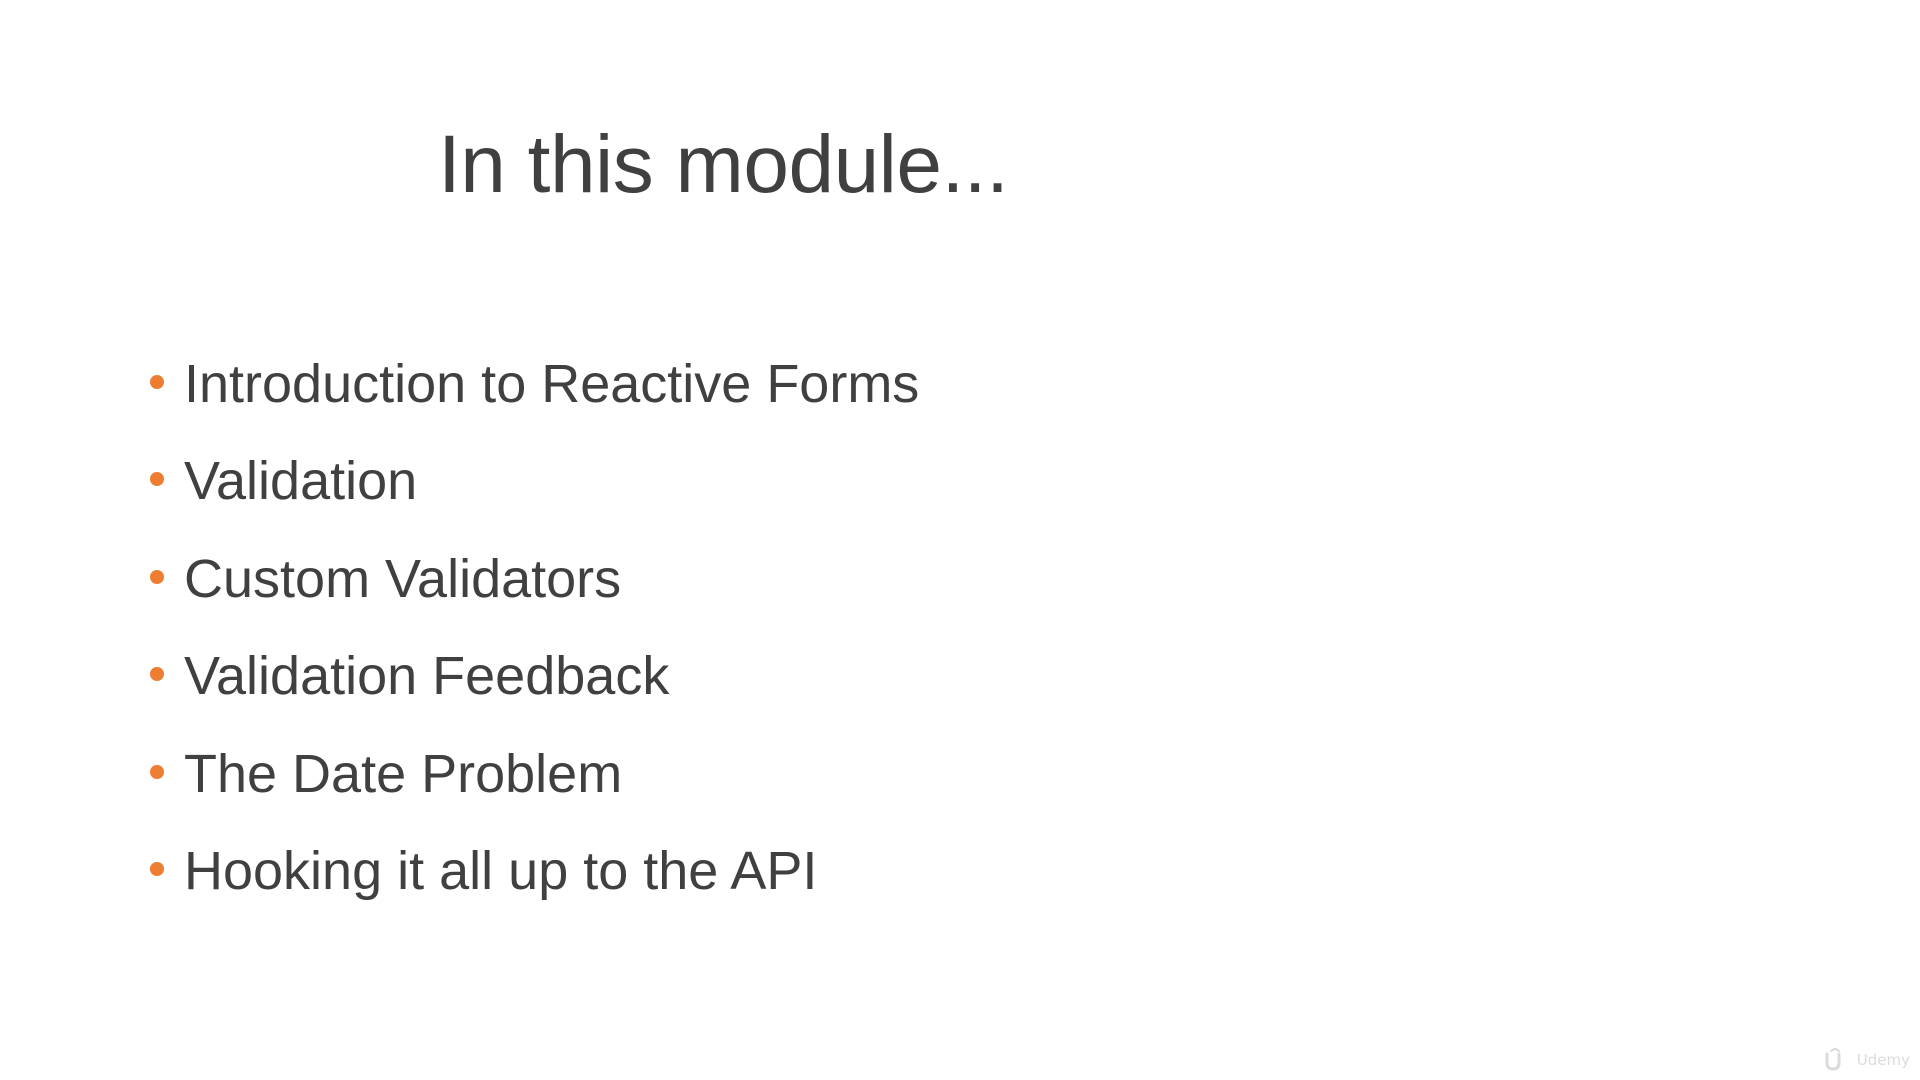 Image resolution: width=1920 pixels, height=1080 pixels. I want to click on list-item: Custom Validators, so click(534, 579).